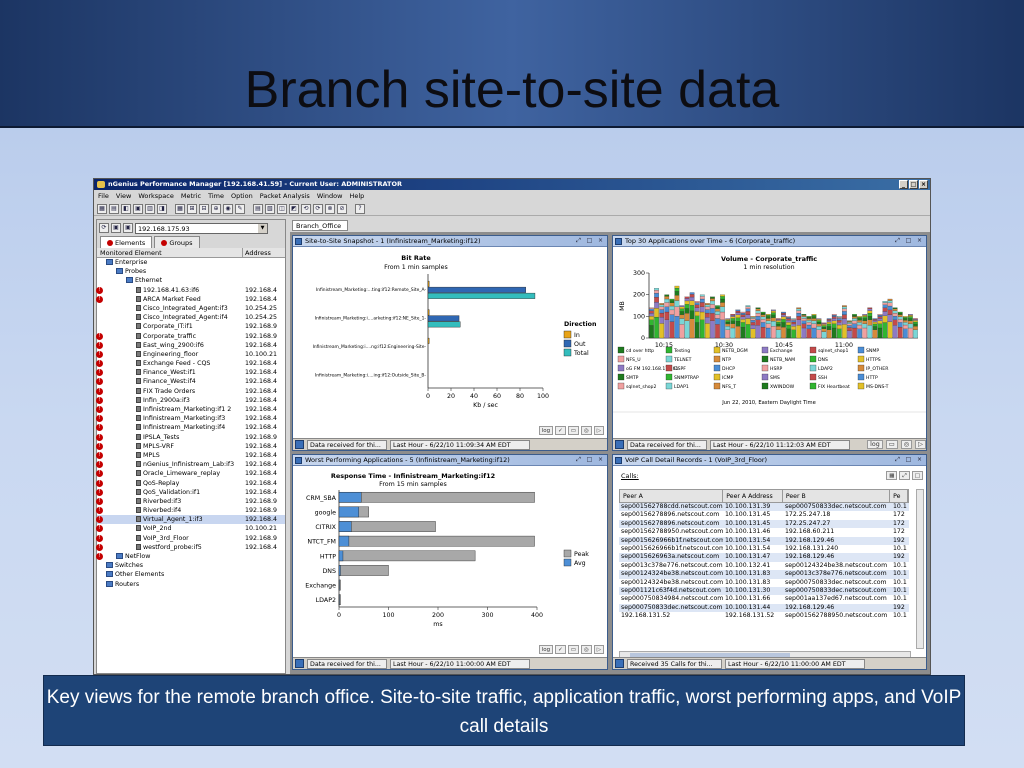 The image size is (1024, 768). Describe the element at coordinates (920, 569) in the screenshot. I see `vertical-scrollbar` at that location.